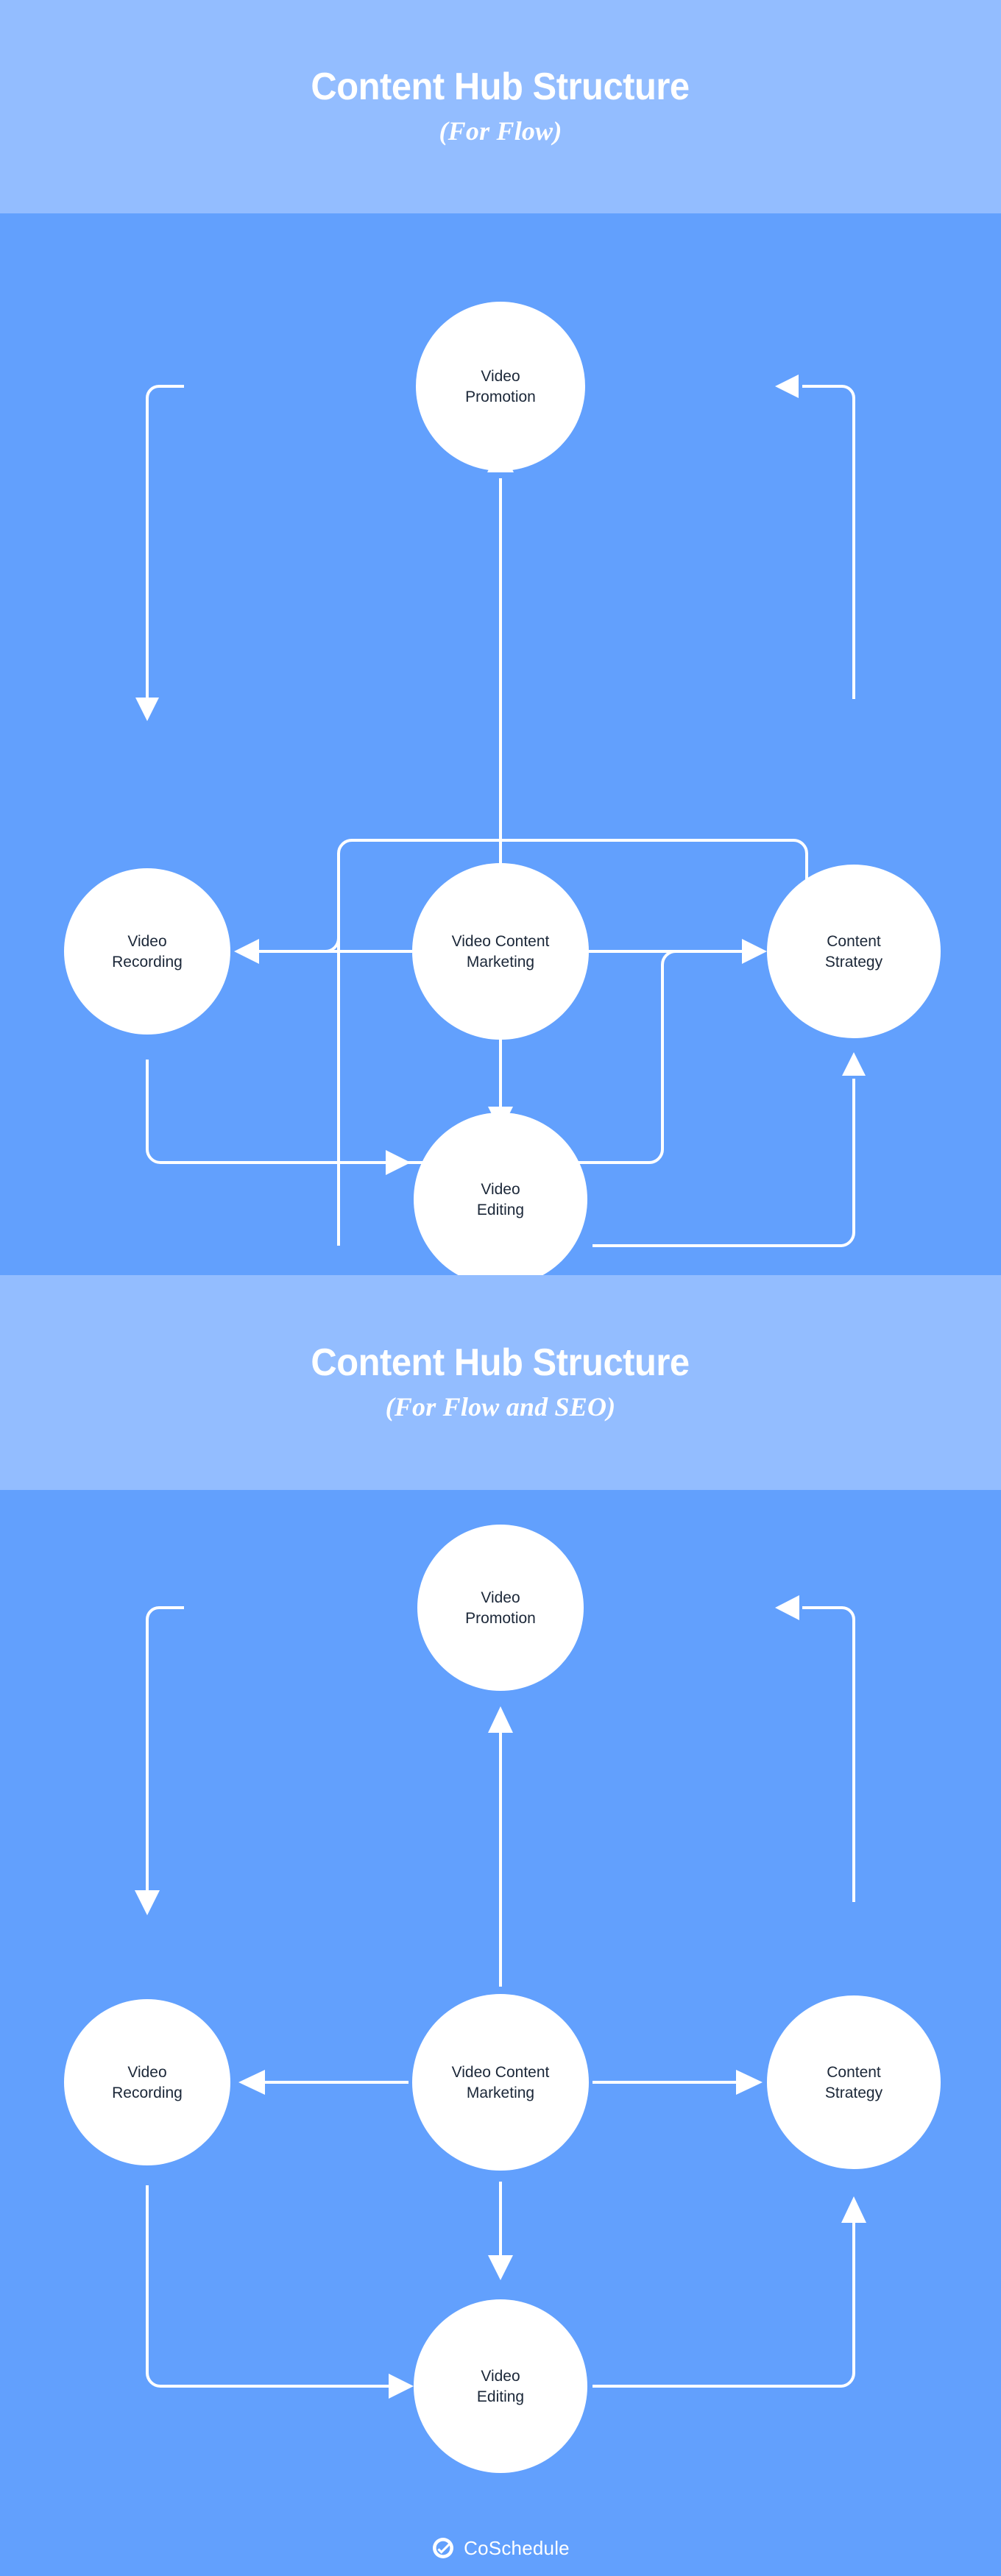  Describe the element at coordinates (246, 951) in the screenshot. I see `arrowhead-marketing-to-recording` at that location.